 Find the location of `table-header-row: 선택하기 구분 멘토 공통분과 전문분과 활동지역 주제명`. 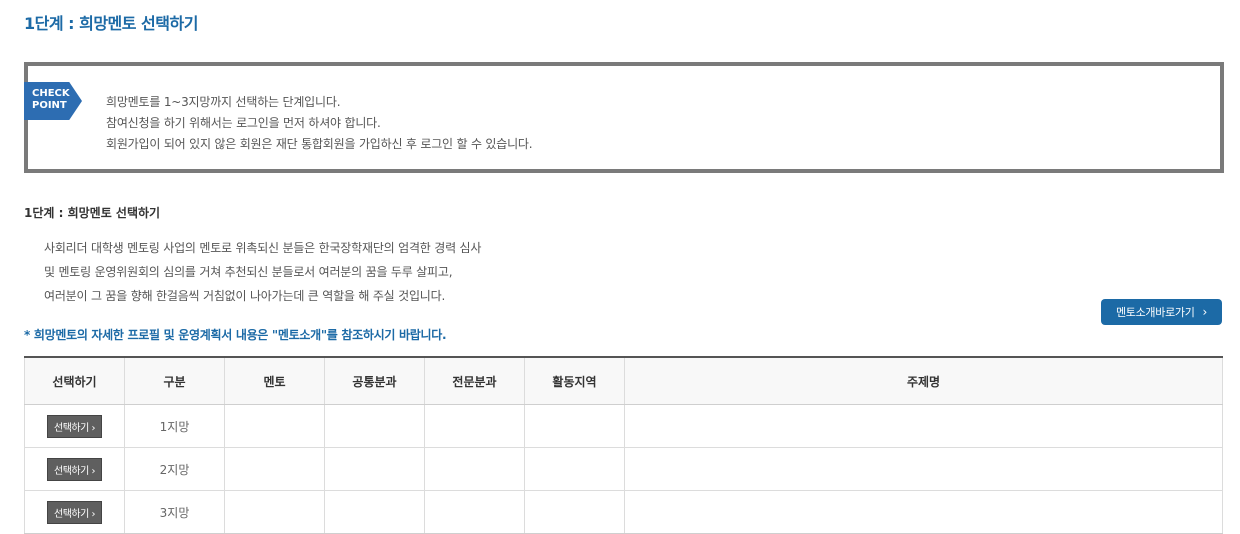

table-header-row: 선택하기 구분 멘토 공통분과 전문분과 활동지역 주제명 is located at coordinates (623, 380).